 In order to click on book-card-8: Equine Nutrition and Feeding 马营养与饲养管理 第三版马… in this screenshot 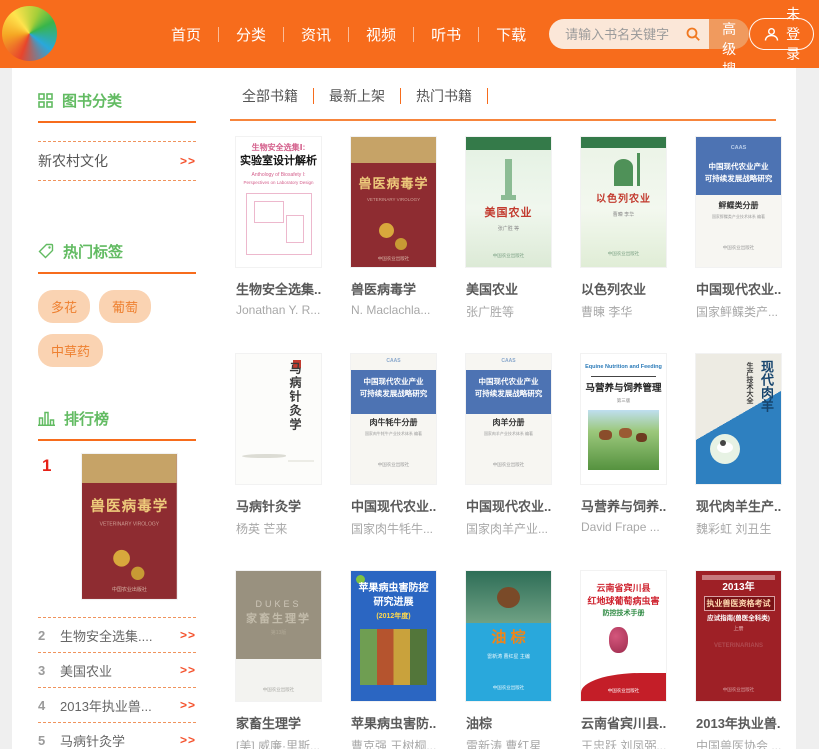, I will do `click(623, 445)`.